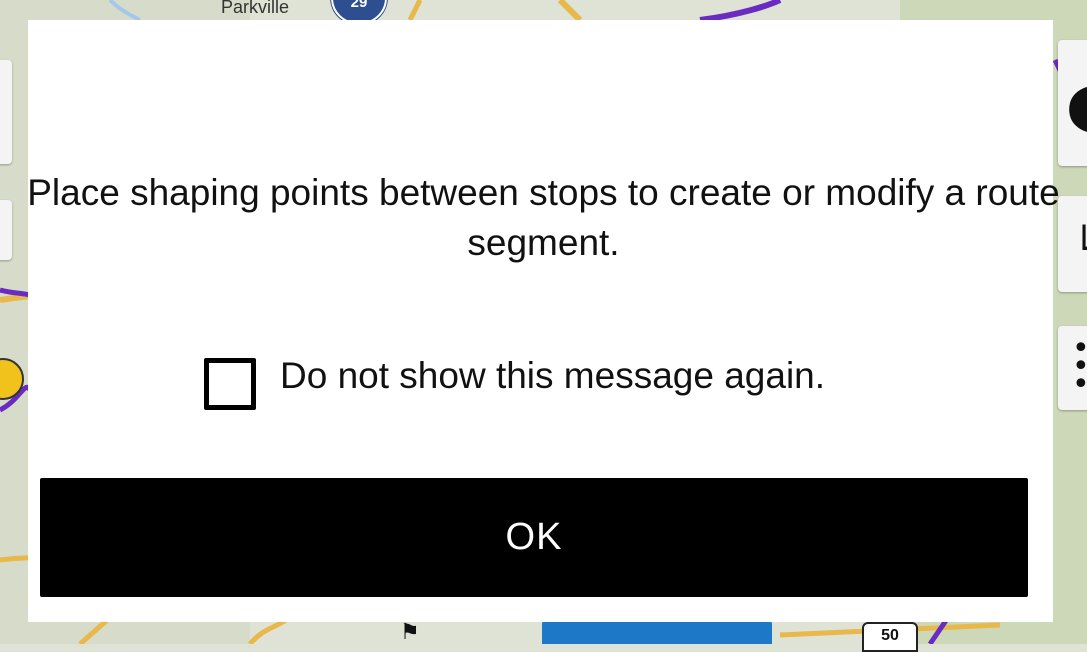  Describe the element at coordinates (1076, 105) in the screenshot. I see `search-icon: ◖` at that location.